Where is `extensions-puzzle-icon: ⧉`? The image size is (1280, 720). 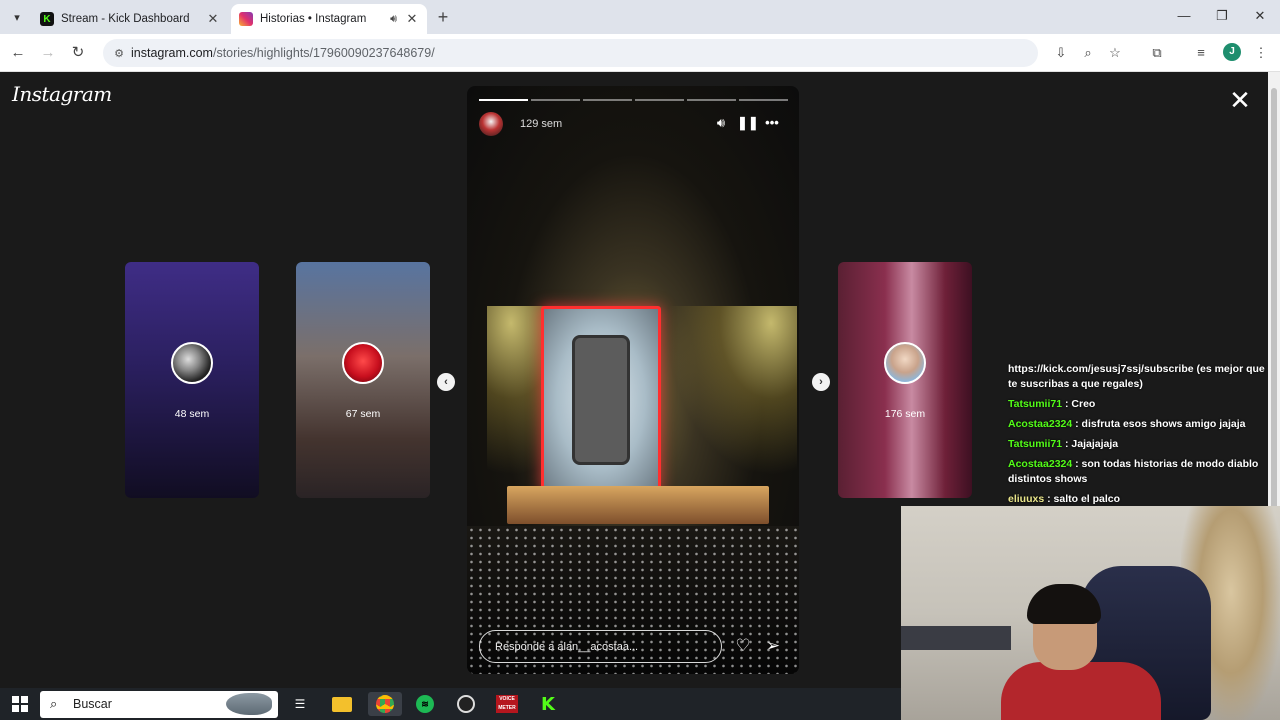 extensions-puzzle-icon: ⧉ is located at coordinates (1157, 53).